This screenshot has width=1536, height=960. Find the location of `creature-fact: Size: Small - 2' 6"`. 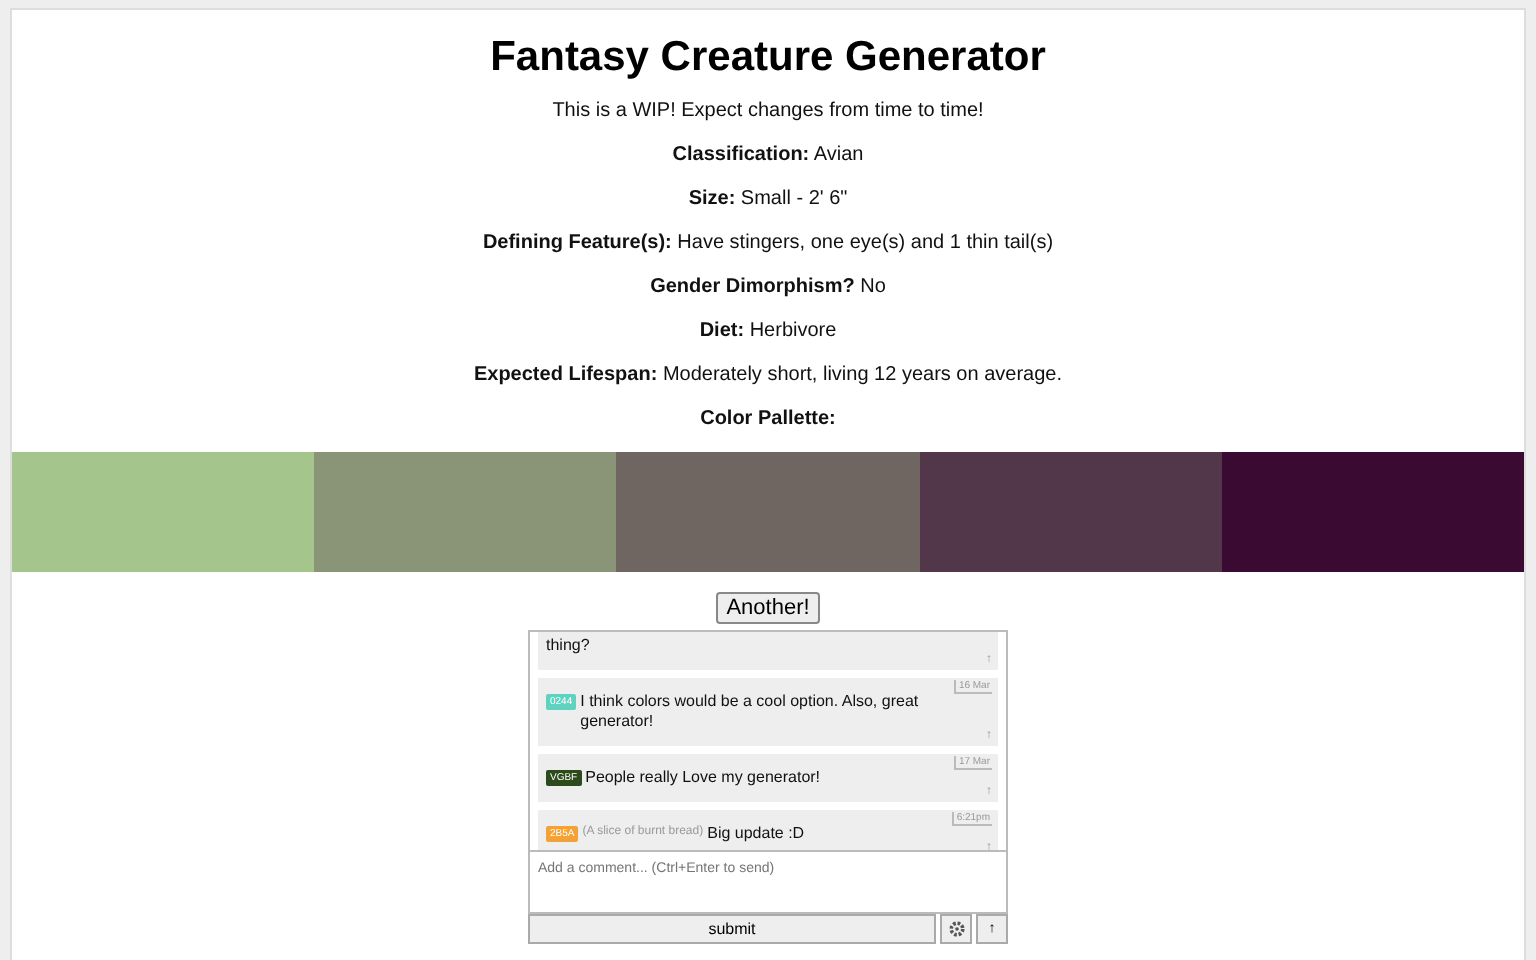

creature-fact: Size: Small - 2' 6" is located at coordinates (768, 199).